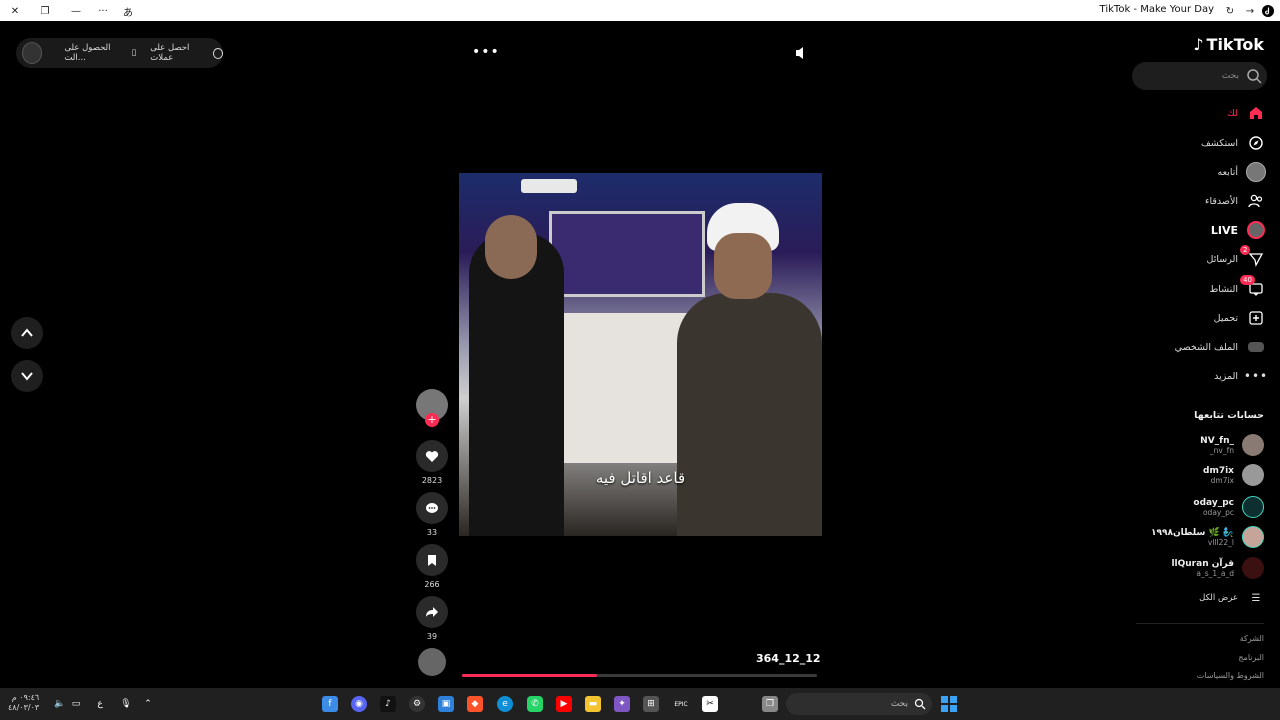 The height and width of the screenshot is (720, 1280). What do you see at coordinates (1256, 376) in the screenshot?
I see `more-icon: •••` at bounding box center [1256, 376].